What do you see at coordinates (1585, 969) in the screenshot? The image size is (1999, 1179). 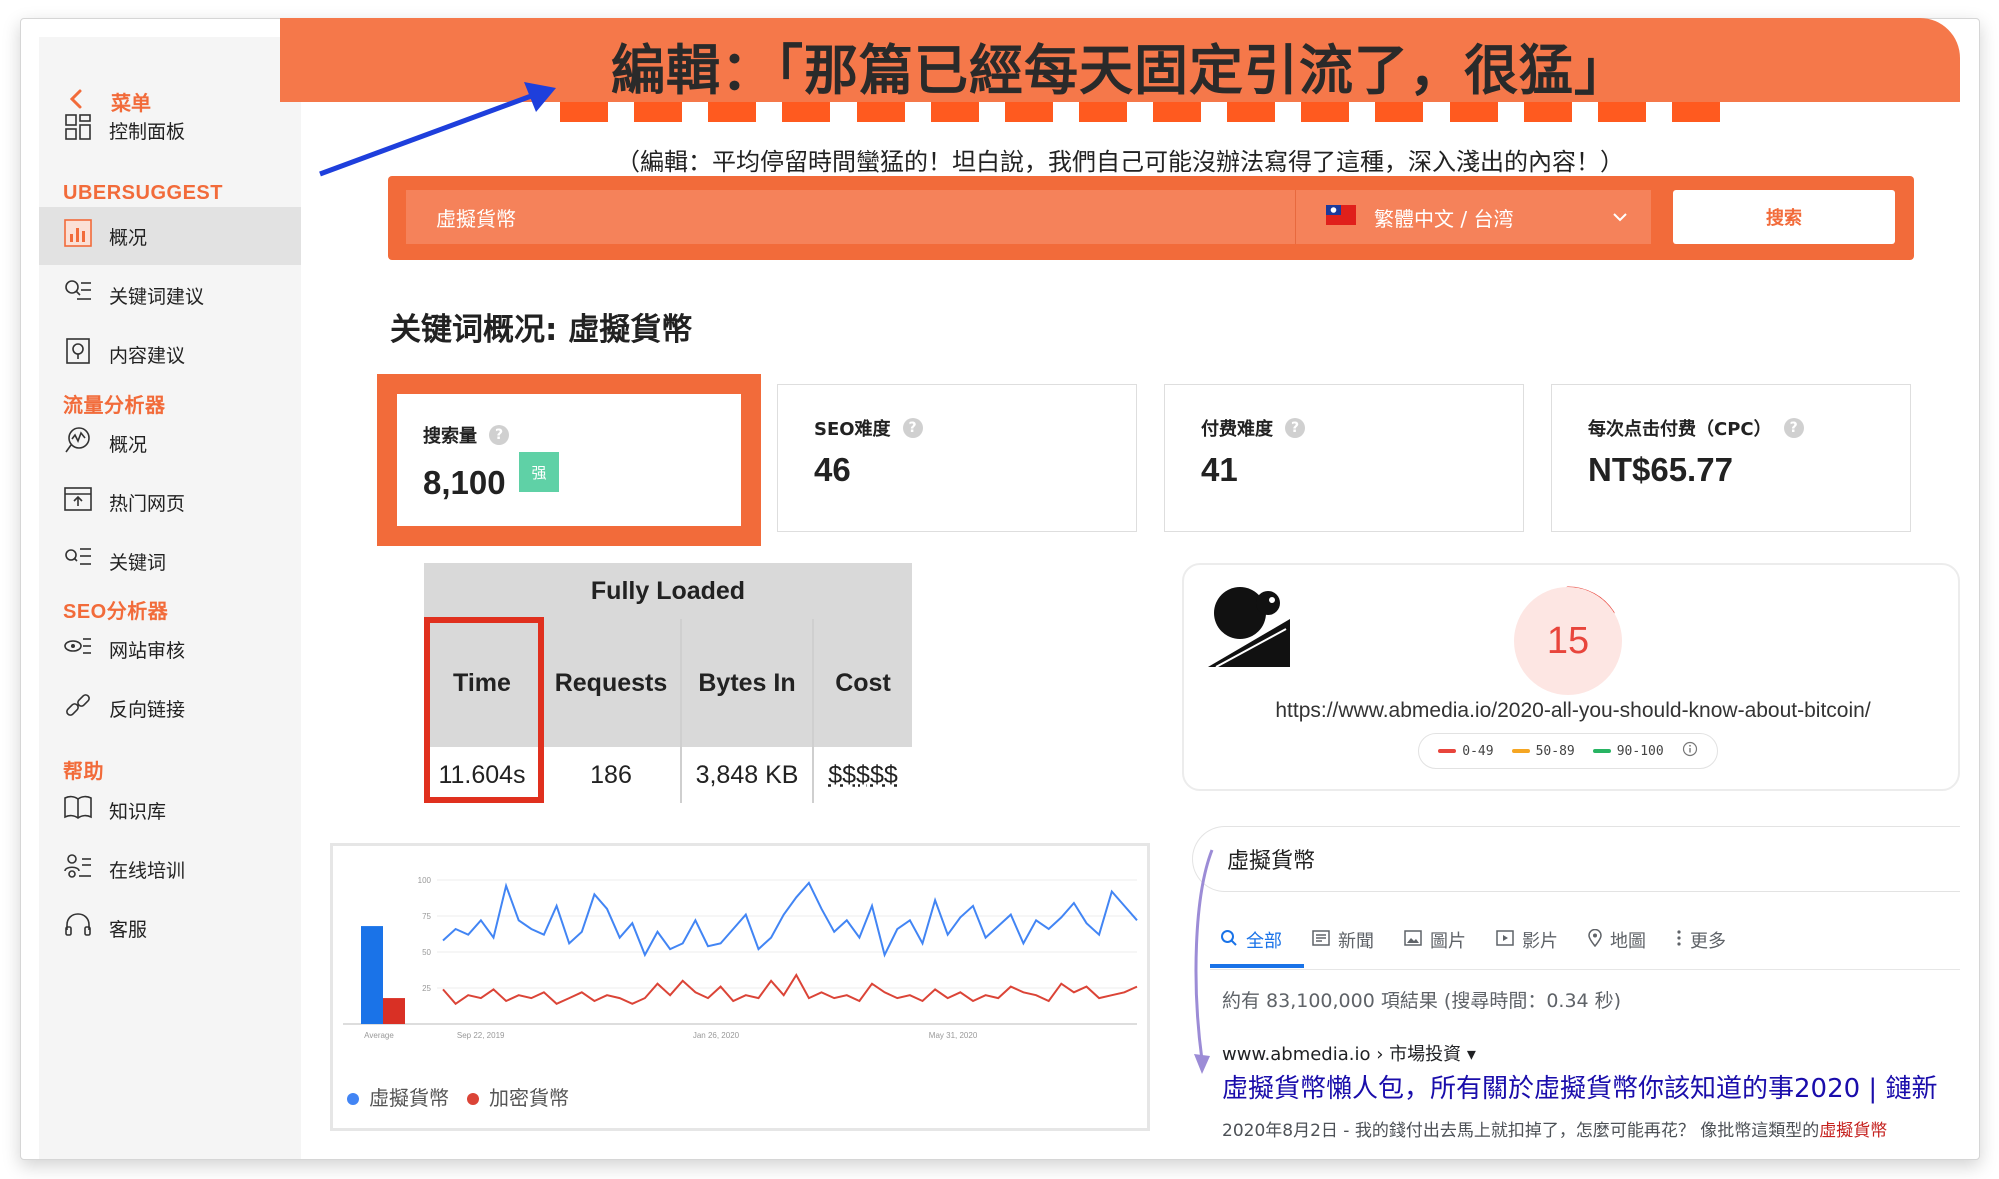 I see `divider` at bounding box center [1585, 969].